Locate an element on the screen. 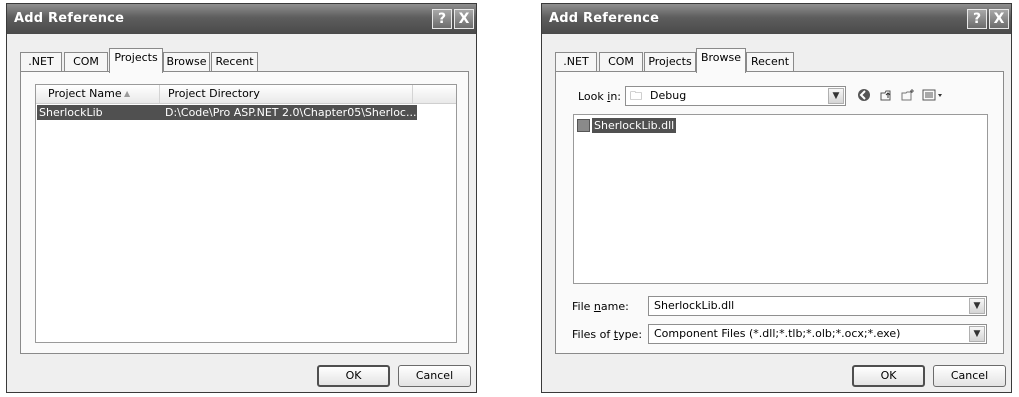  look-in-label: Look in: is located at coordinates (600, 96).